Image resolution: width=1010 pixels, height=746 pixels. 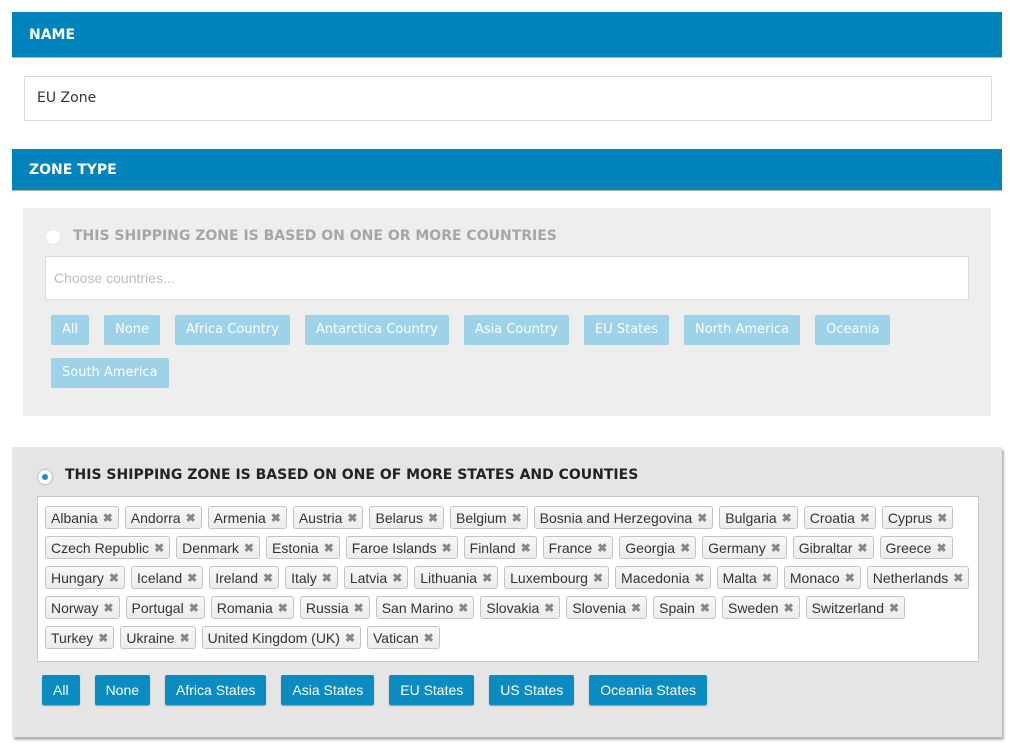 What do you see at coordinates (61, 690) in the screenshot?
I see `states-all-button: All` at bounding box center [61, 690].